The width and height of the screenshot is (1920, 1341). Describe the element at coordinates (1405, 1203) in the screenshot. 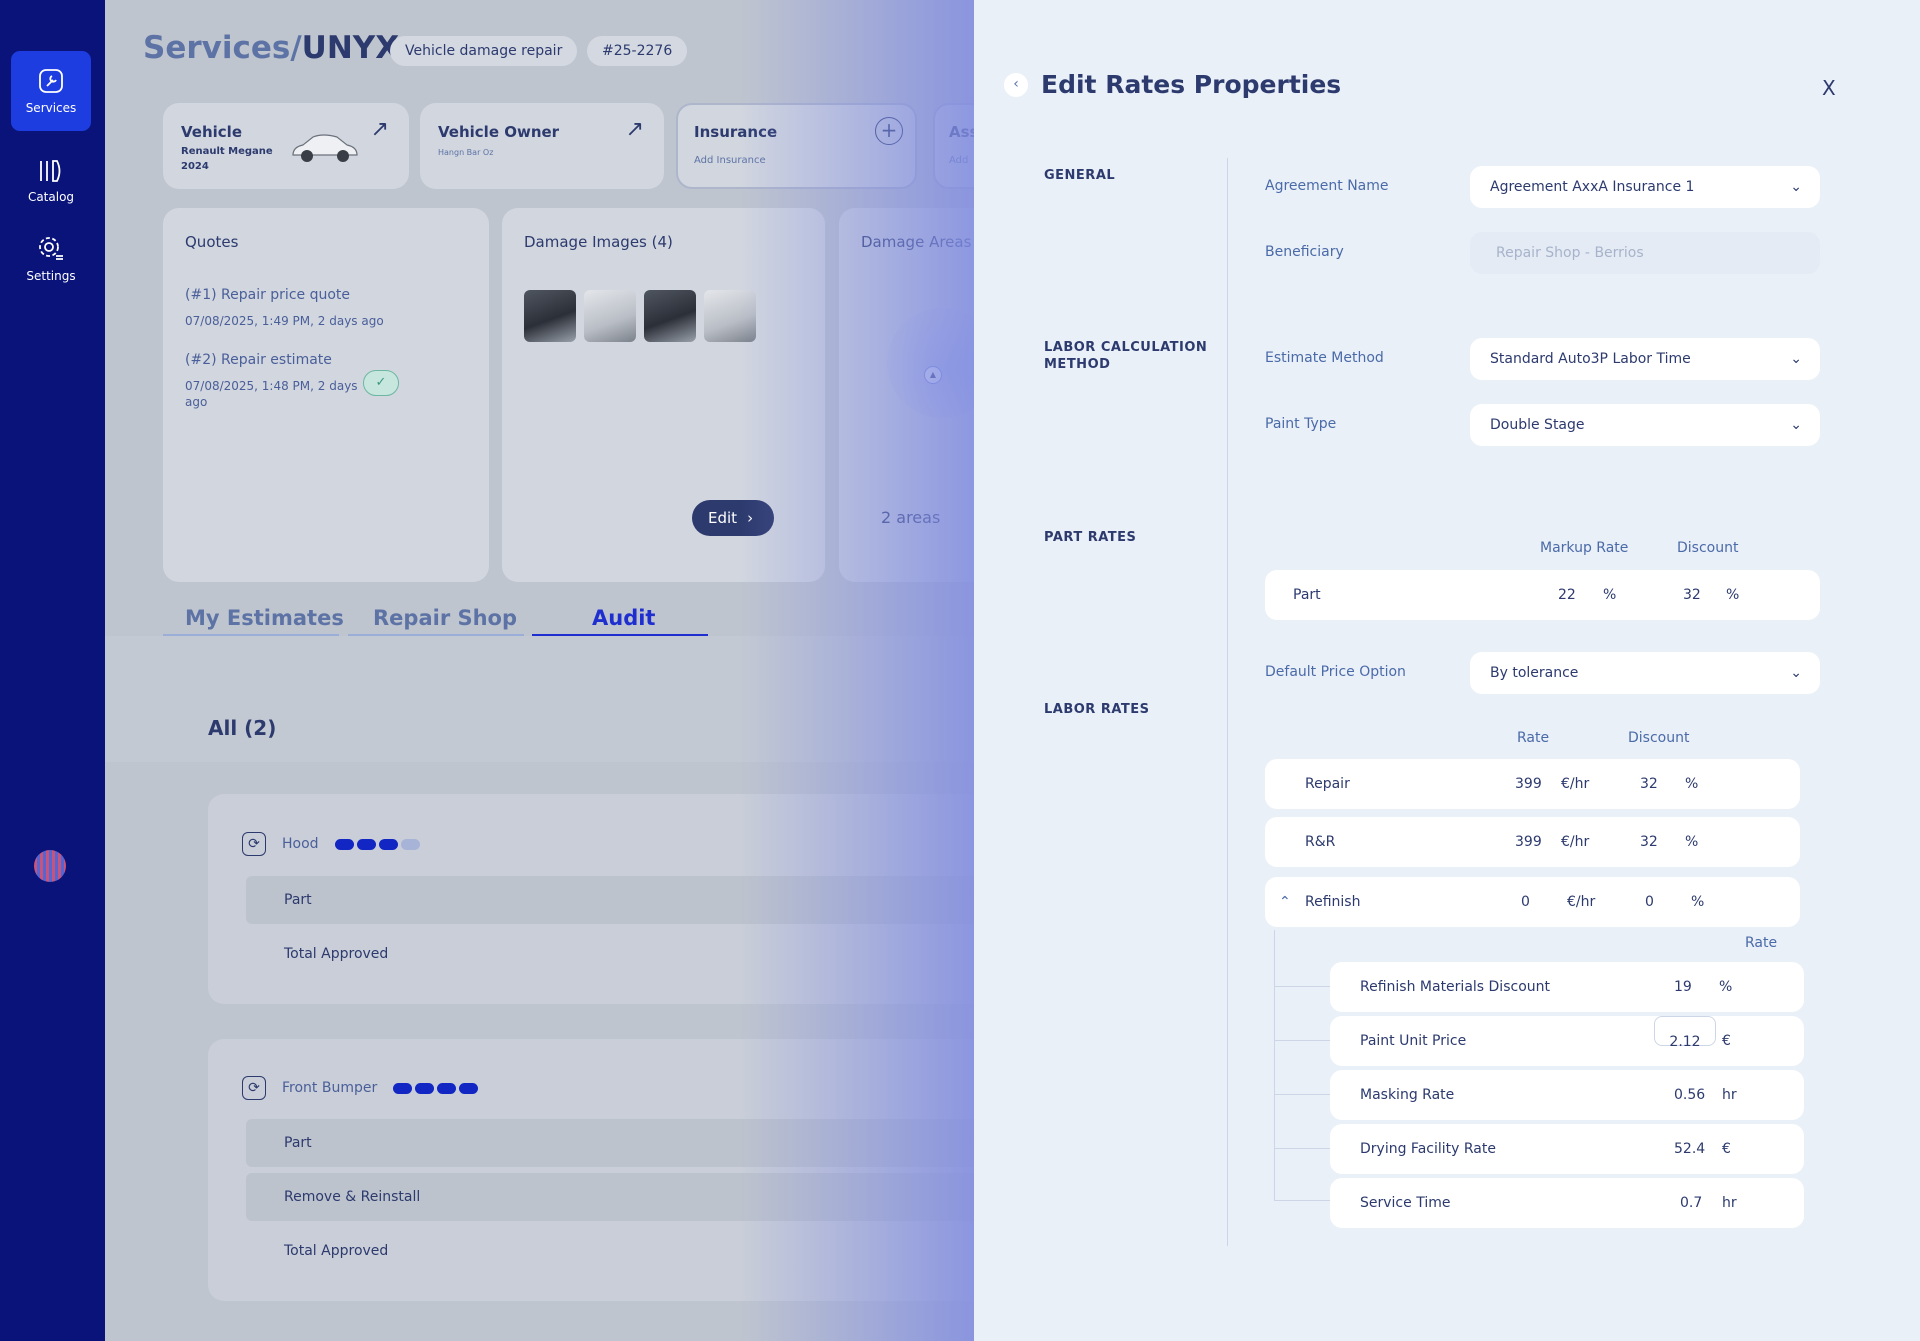

I see `refinish-row-name: Service Time` at that location.